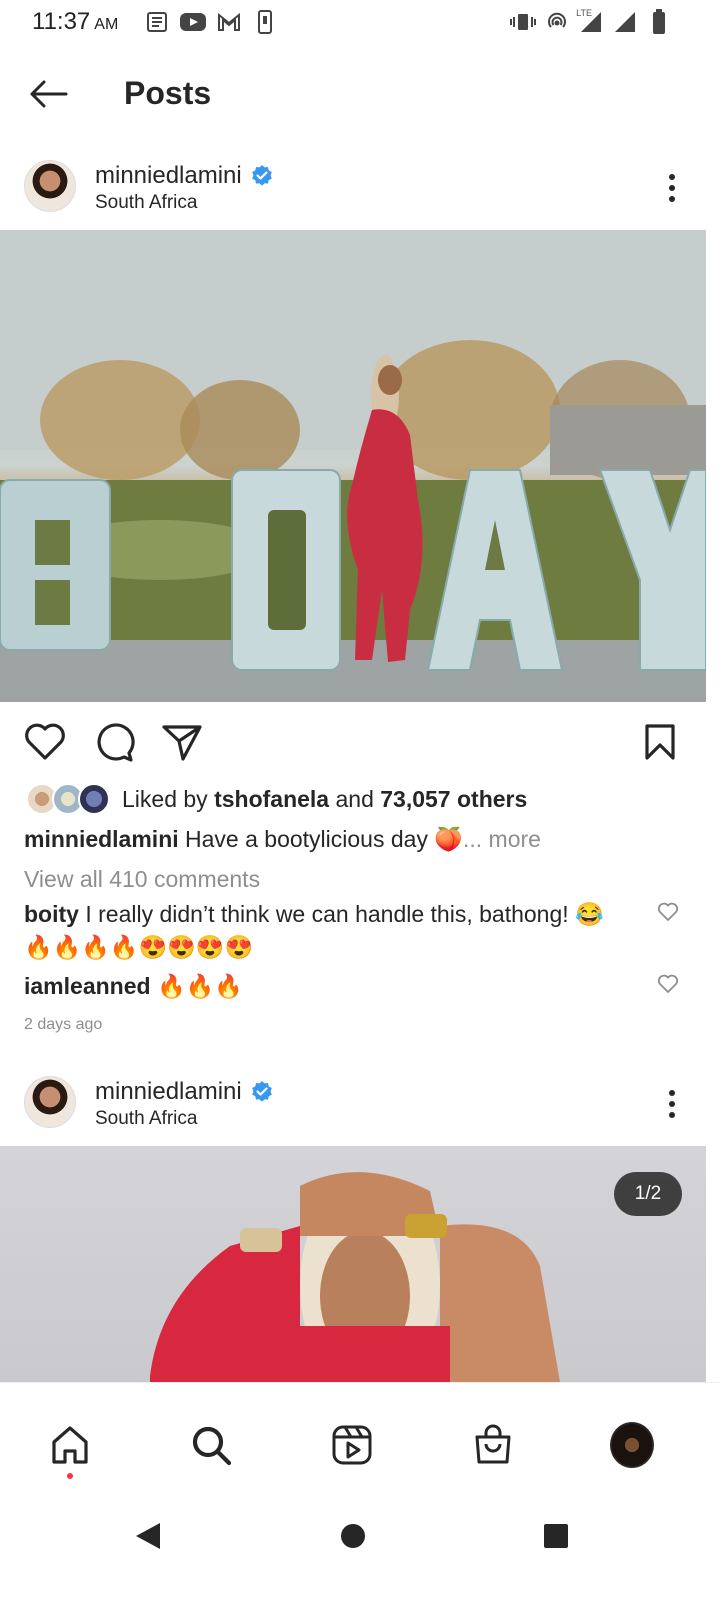  Describe the element at coordinates (168, 93) in the screenshot. I see `page-title: Posts` at that location.